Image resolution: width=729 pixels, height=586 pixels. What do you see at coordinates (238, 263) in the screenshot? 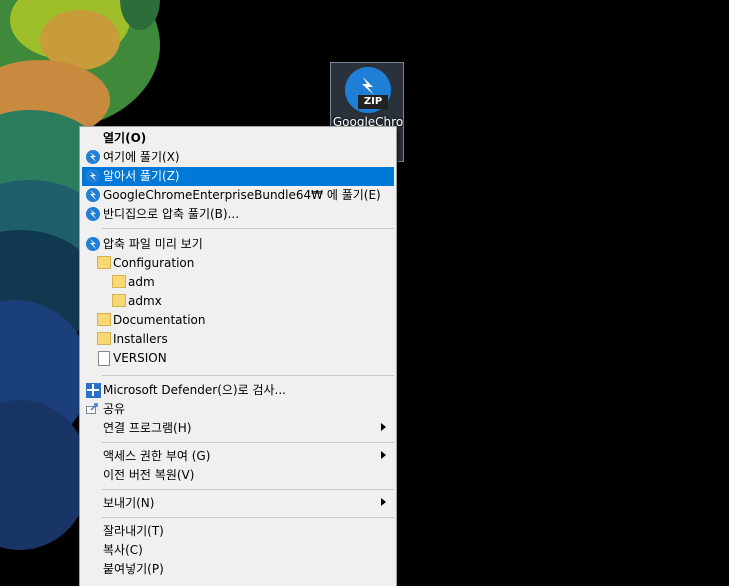
I see `menu-item-configuration: Configuration` at bounding box center [238, 263].